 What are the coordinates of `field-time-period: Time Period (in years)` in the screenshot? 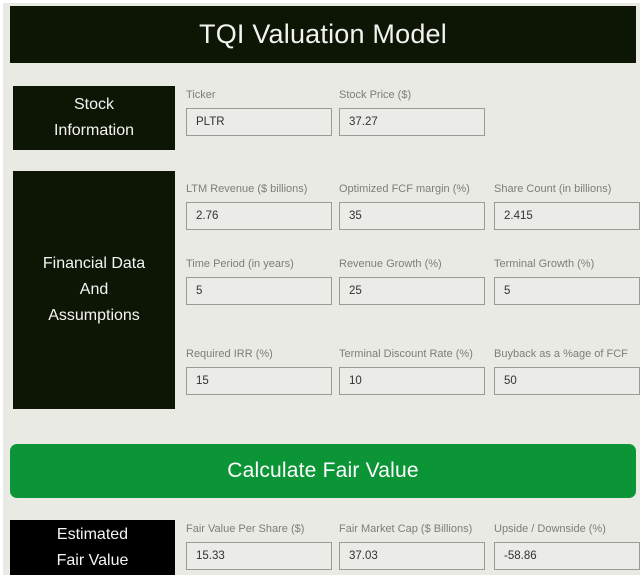 It's located at (259, 281).